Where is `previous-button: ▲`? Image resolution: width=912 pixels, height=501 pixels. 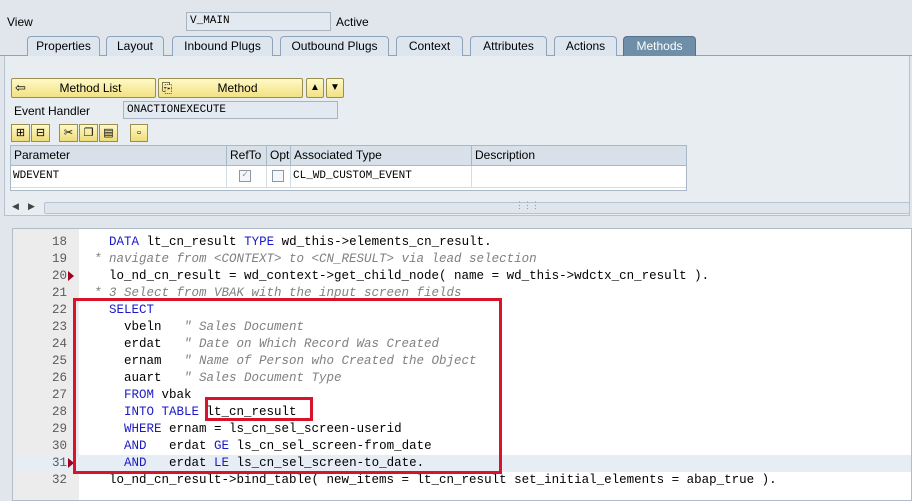 previous-button: ▲ is located at coordinates (315, 88).